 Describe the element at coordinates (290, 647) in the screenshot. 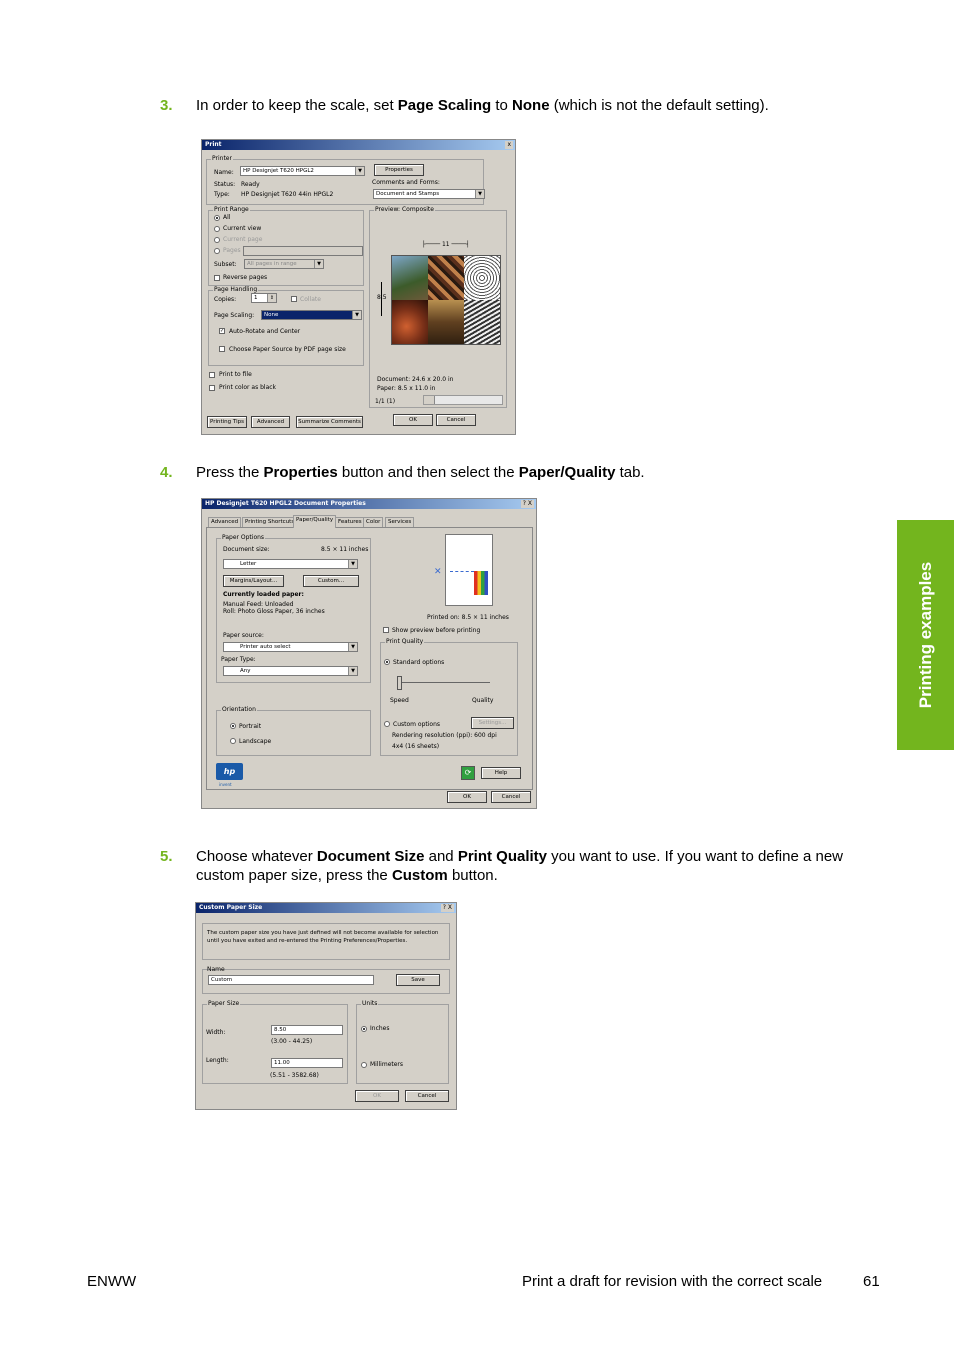

I see `paper-source-select: Printer auto select ▼` at that location.